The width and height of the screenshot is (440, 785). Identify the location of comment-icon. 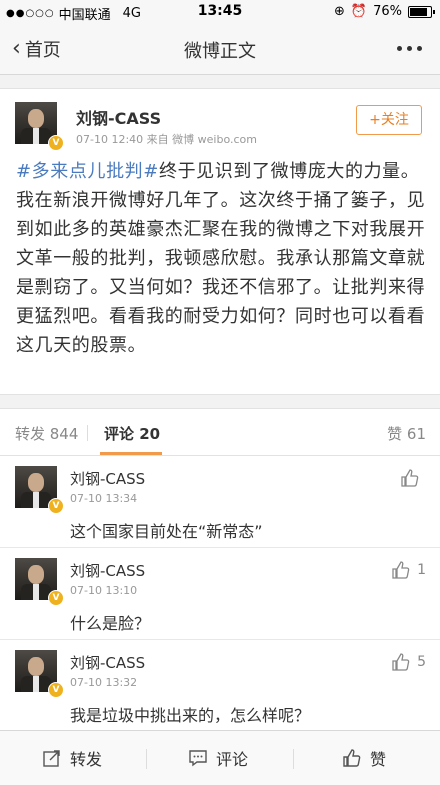
(198, 758).